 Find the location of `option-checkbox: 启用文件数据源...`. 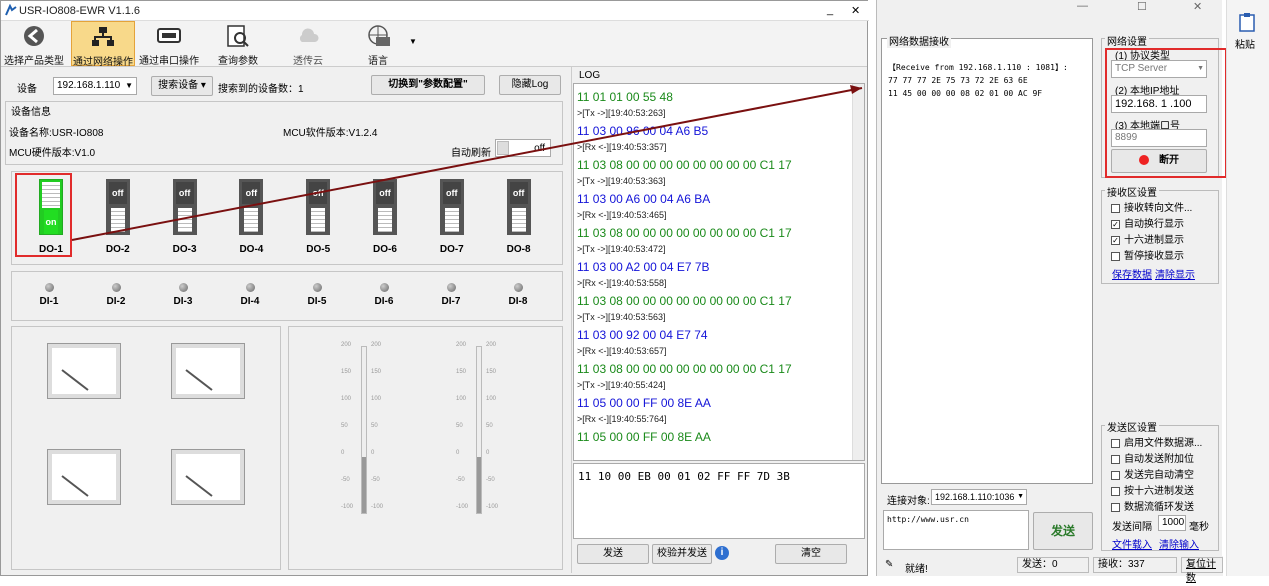

option-checkbox: 启用文件数据源... is located at coordinates (1156, 441).